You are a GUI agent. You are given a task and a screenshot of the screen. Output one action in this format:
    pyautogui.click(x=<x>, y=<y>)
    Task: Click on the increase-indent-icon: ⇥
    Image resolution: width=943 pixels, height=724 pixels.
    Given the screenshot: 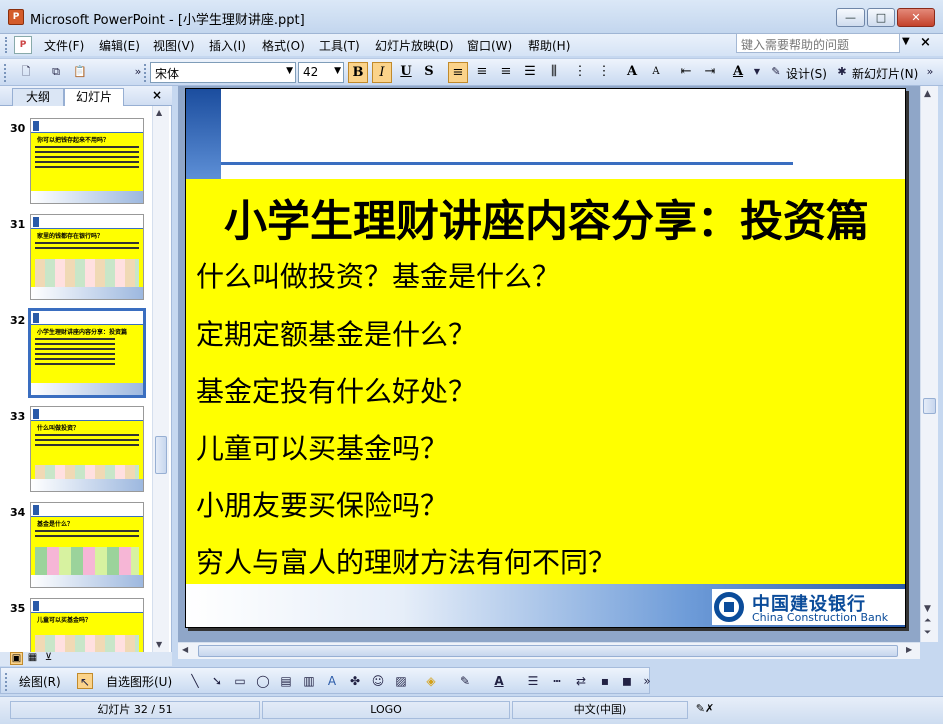 What is the action you would take?
    pyautogui.click(x=710, y=72)
    